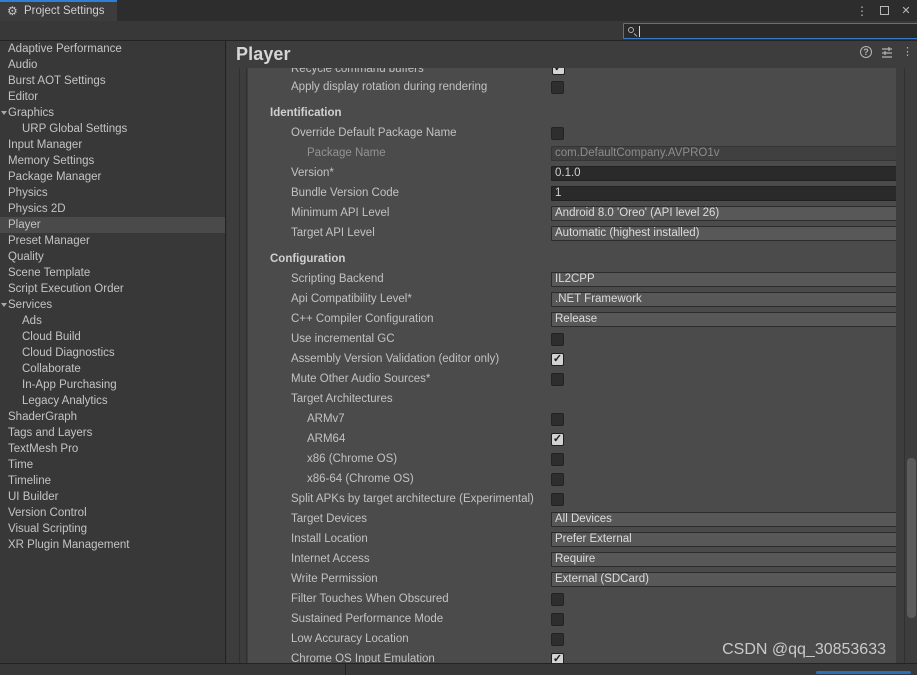 This screenshot has height=675, width=917. I want to click on settings-row-scripting-backend: Scripting Backend IL2CPP, so click(572, 279).